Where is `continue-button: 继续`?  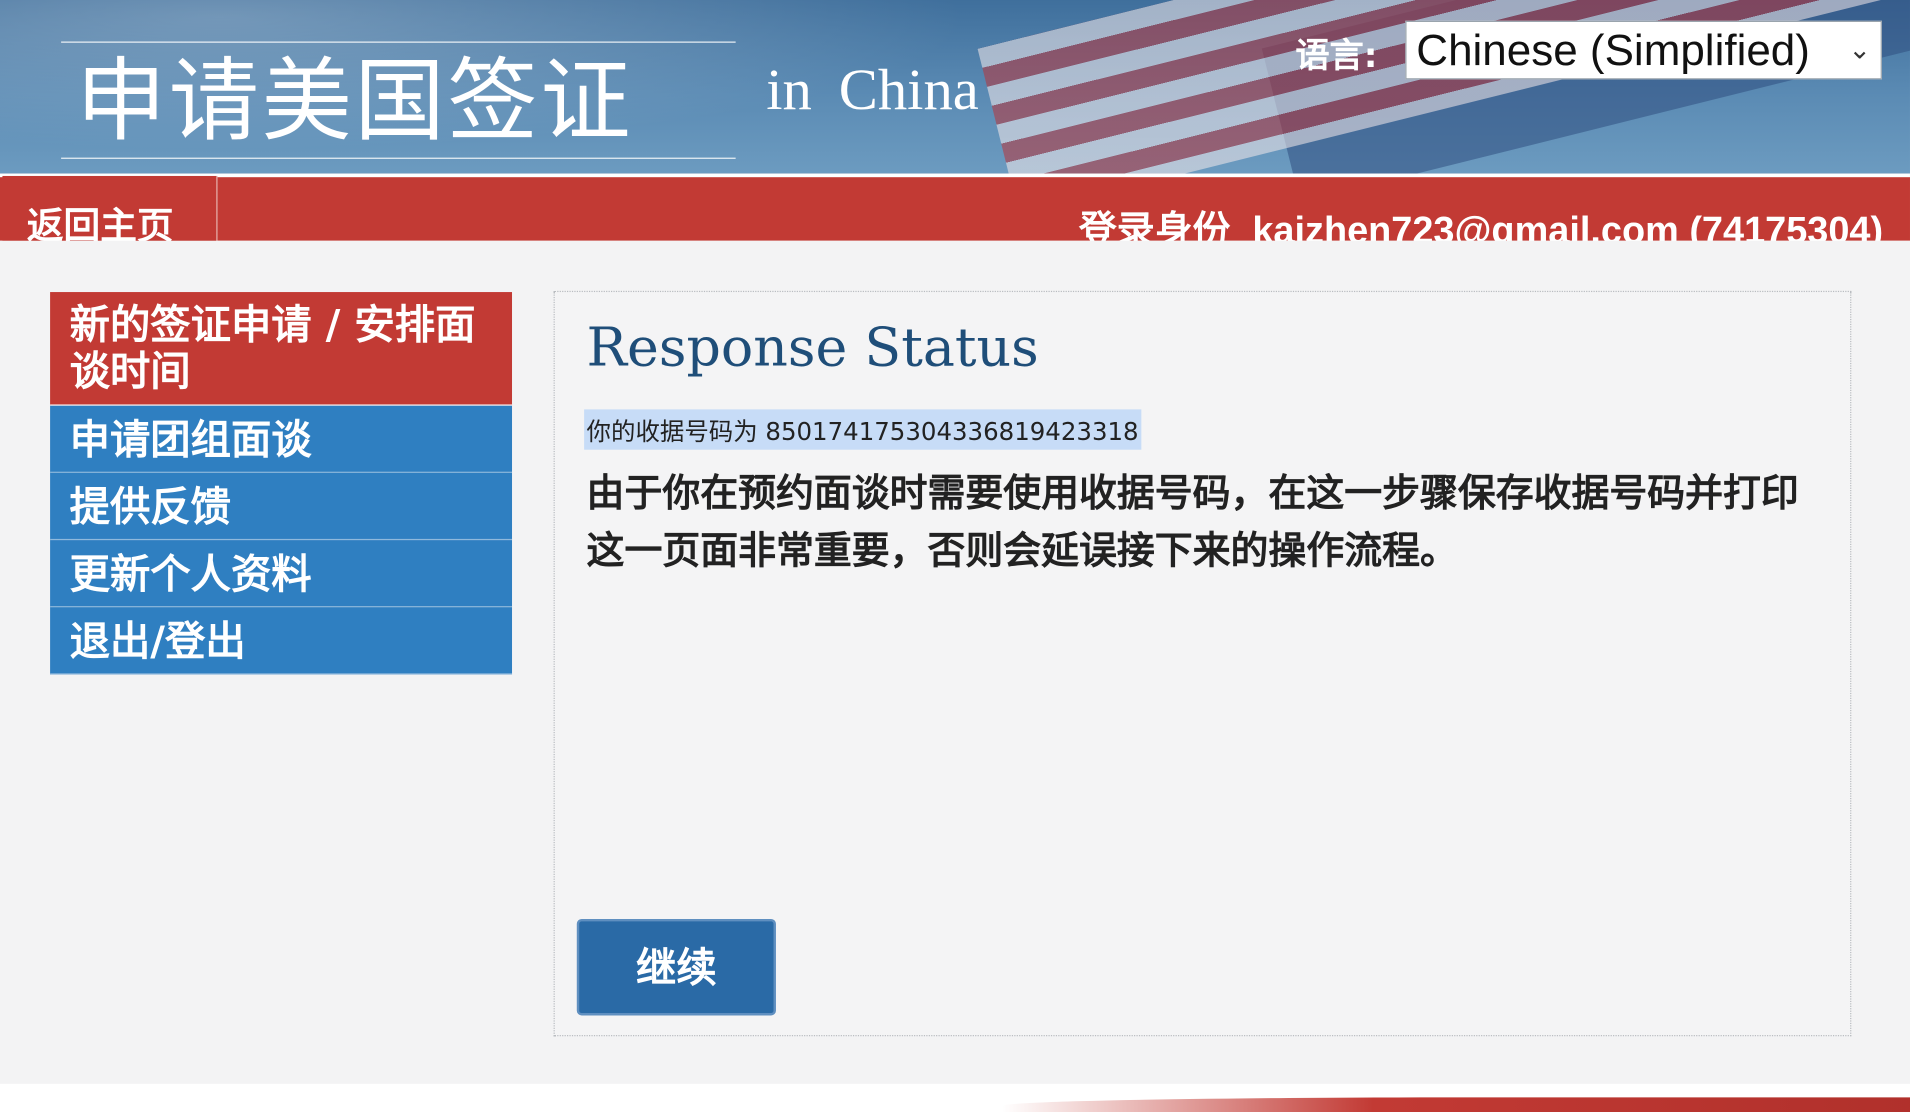
continue-button: 继续 is located at coordinates (676, 967).